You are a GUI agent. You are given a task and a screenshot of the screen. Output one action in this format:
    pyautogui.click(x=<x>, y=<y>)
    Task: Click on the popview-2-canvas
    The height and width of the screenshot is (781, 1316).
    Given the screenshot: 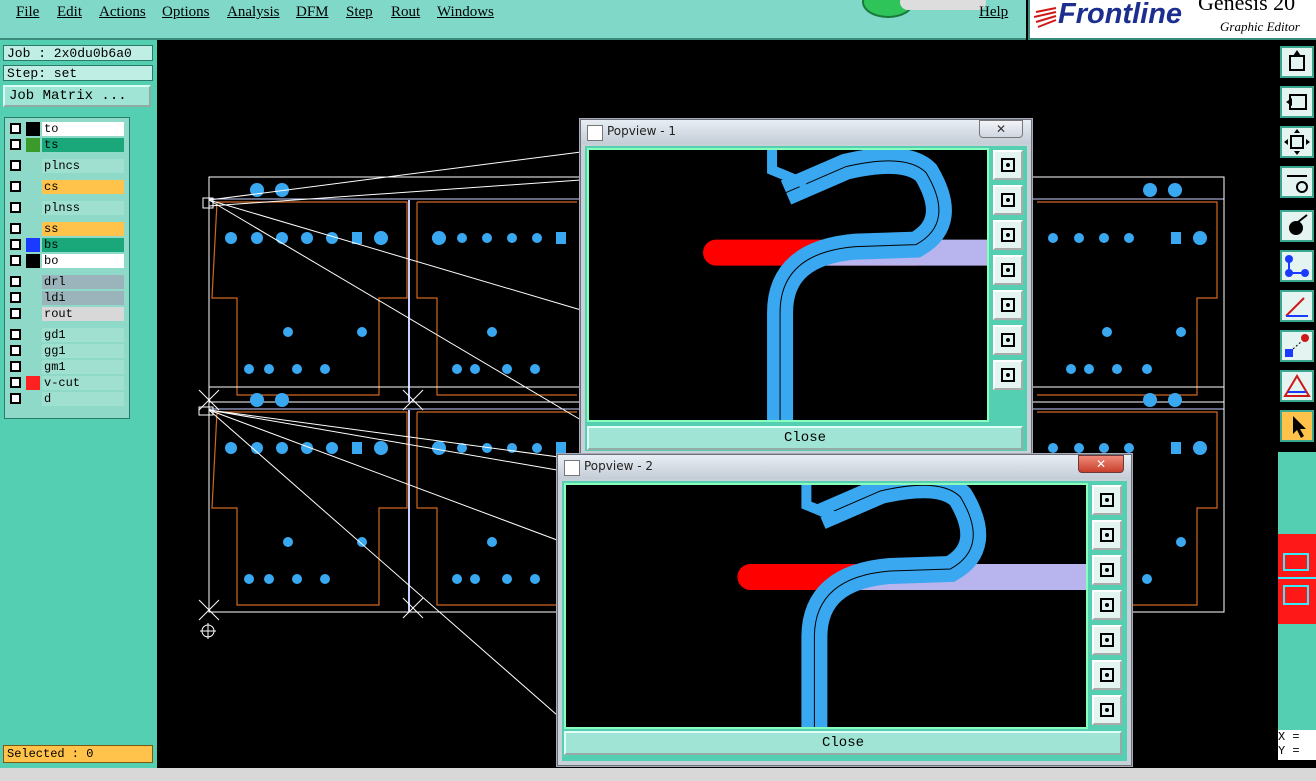 What is the action you would take?
    pyautogui.click(x=826, y=600)
    